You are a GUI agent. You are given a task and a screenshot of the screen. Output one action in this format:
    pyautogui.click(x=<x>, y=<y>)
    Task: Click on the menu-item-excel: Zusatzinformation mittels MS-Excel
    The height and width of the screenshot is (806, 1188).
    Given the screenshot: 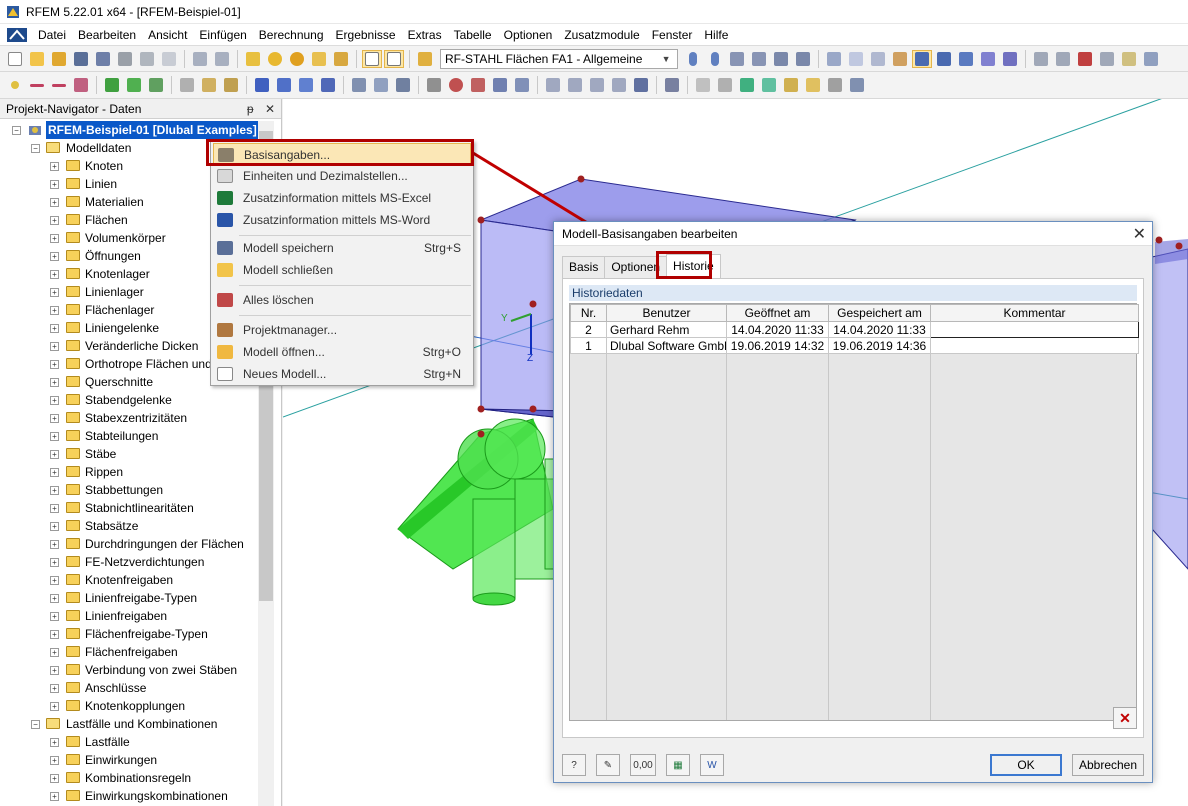 What is the action you would take?
    pyautogui.click(x=342, y=198)
    